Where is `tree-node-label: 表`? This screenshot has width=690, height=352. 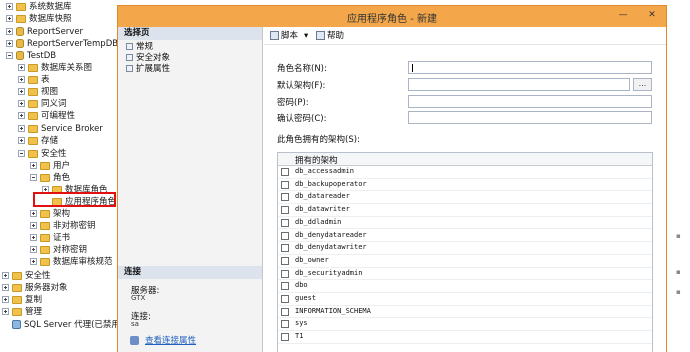
tree-node-label: 表 is located at coordinates (45, 80).